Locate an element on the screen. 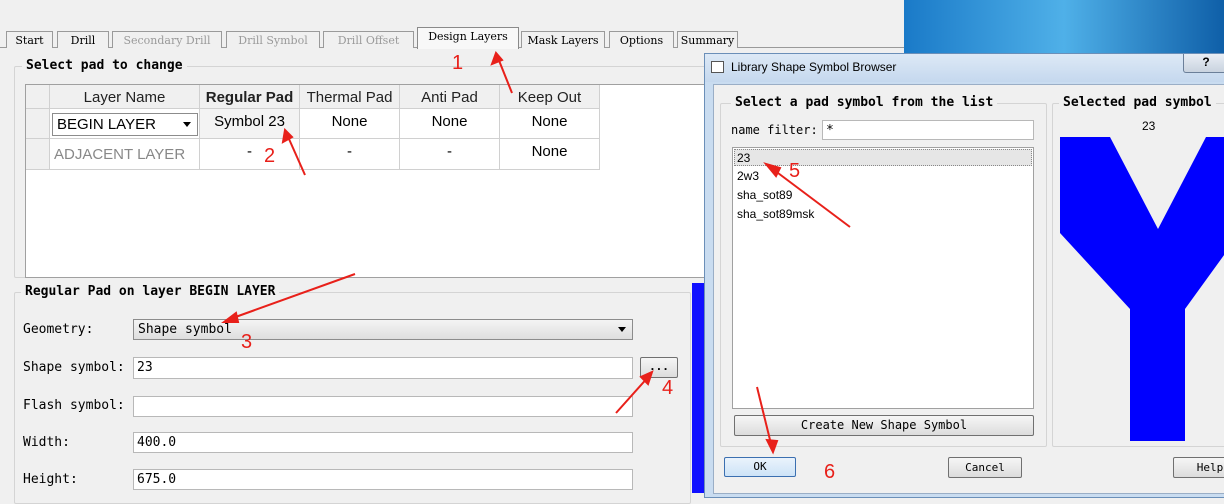 The image size is (1224, 504). annotation-label-3: 3 is located at coordinates (247, 342).